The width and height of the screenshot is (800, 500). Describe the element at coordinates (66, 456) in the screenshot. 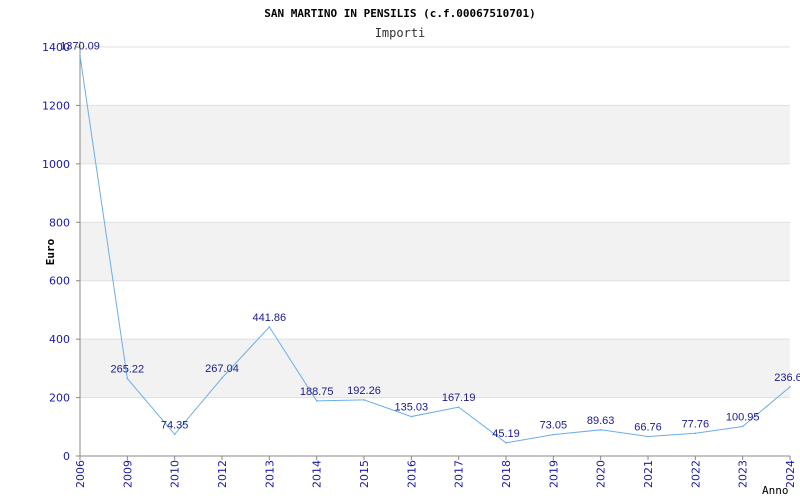

I see `y-tick-label: 0` at that location.